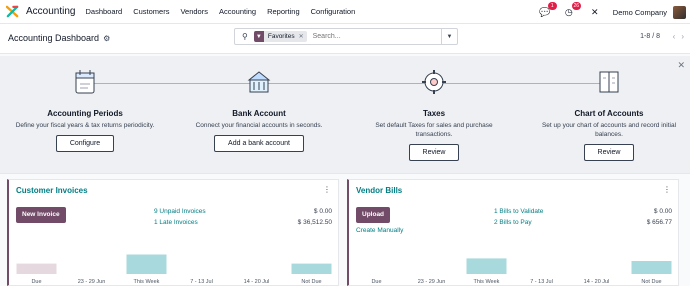  I want to click on new-invoice-button: New Invoice, so click(41, 215).